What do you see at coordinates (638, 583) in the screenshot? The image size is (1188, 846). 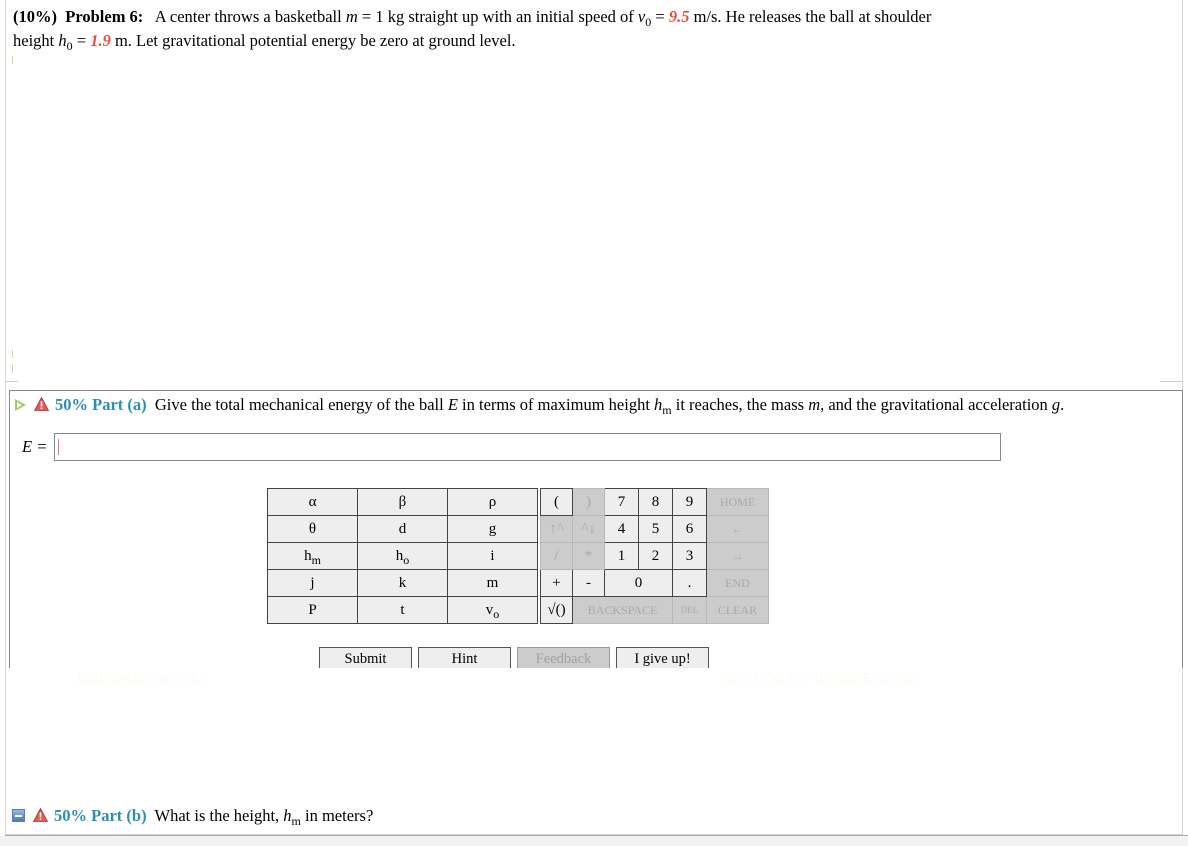 I see `key-0: 0` at bounding box center [638, 583].